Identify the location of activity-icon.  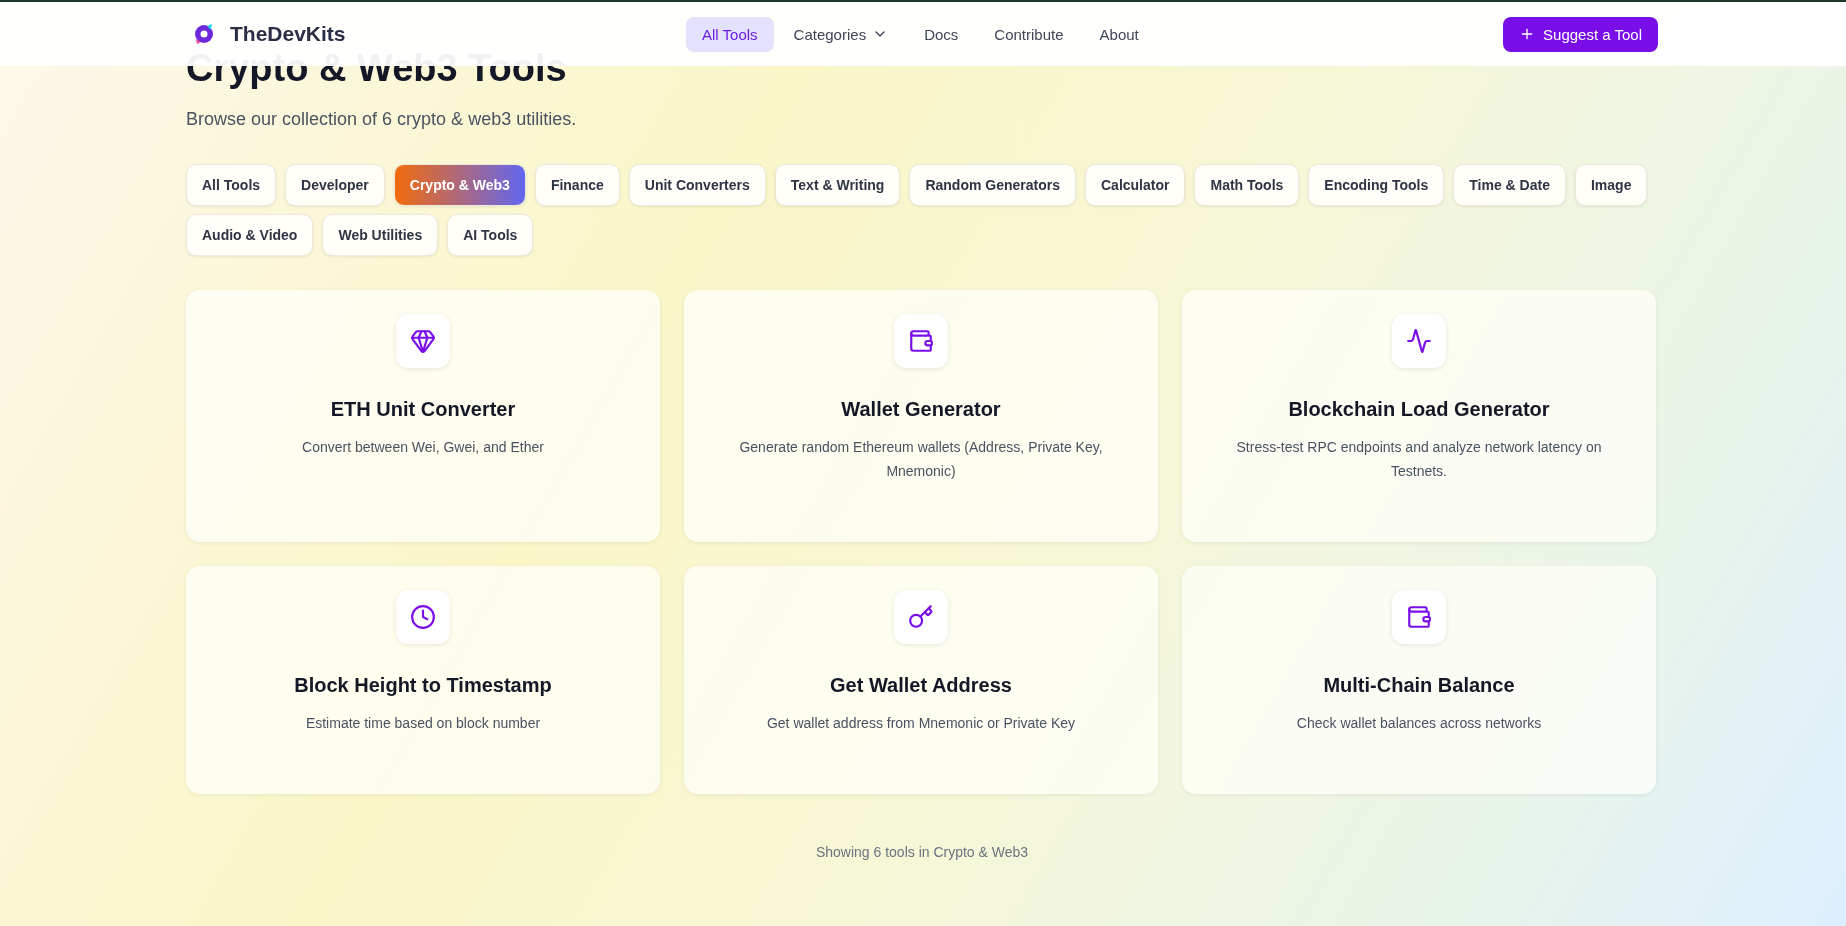
(1419, 341).